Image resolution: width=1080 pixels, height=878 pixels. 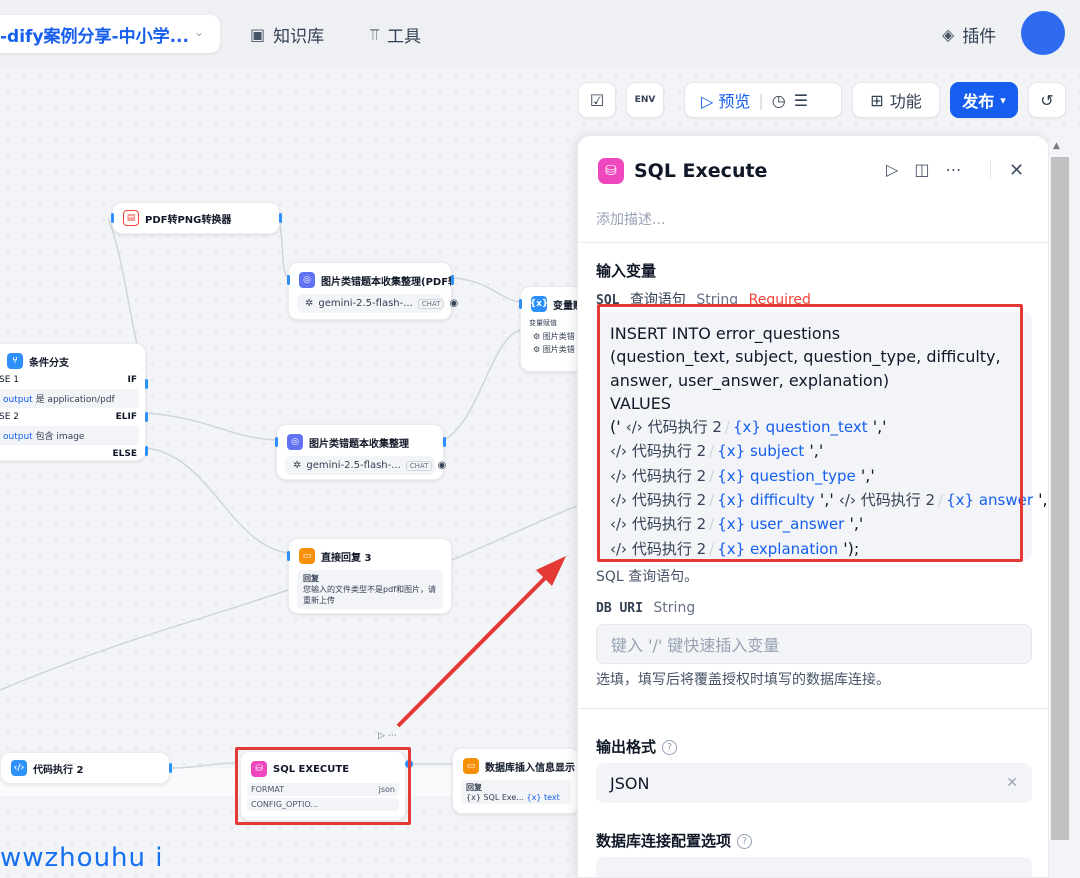 I want to click on book-open-icon: ◫, so click(x=921, y=169).